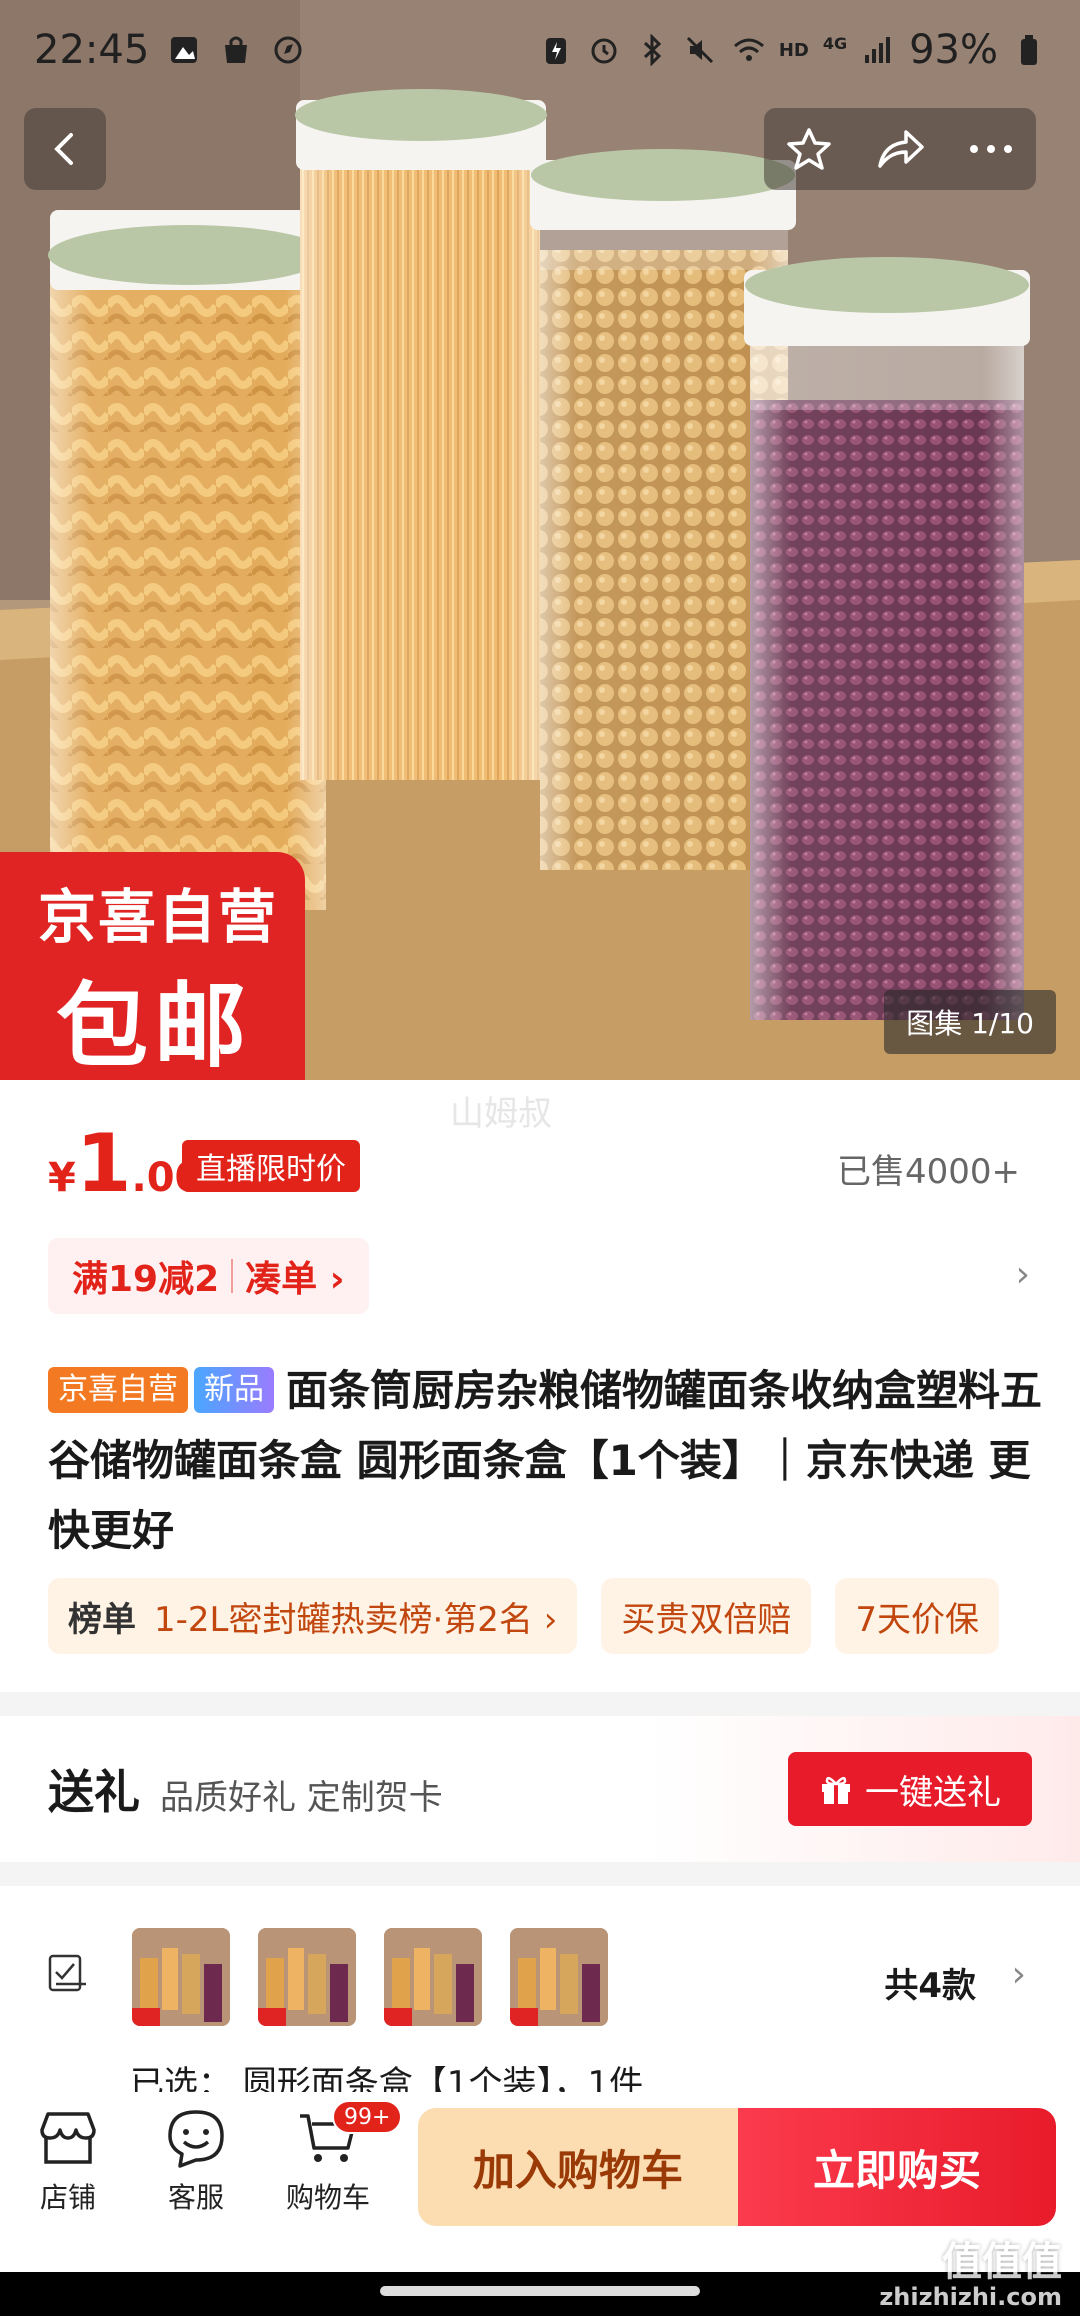 Image resolution: width=1080 pixels, height=2316 pixels. What do you see at coordinates (748, 50) in the screenshot?
I see `wifi-icon` at bounding box center [748, 50].